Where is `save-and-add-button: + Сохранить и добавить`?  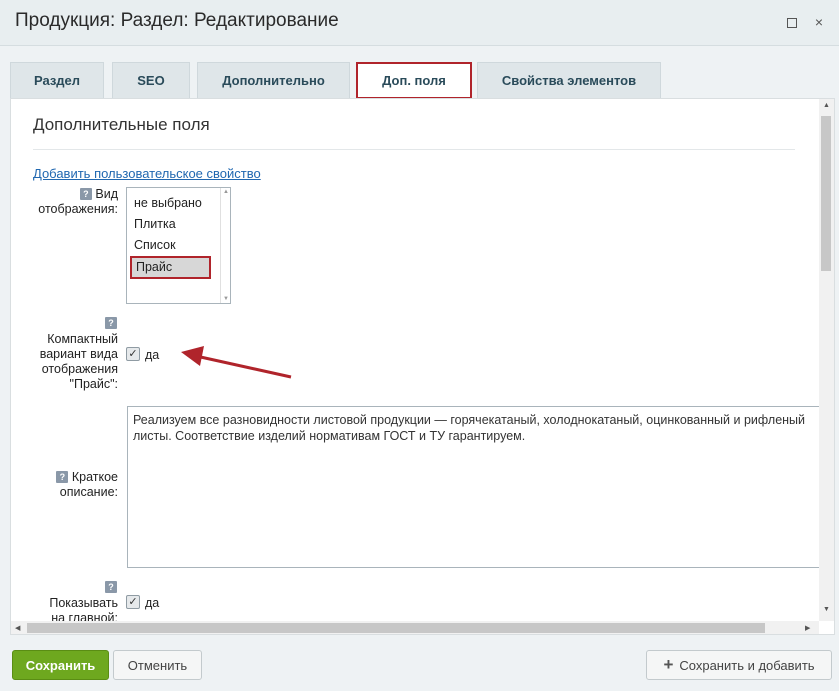 save-and-add-button: + Сохранить и добавить is located at coordinates (739, 665).